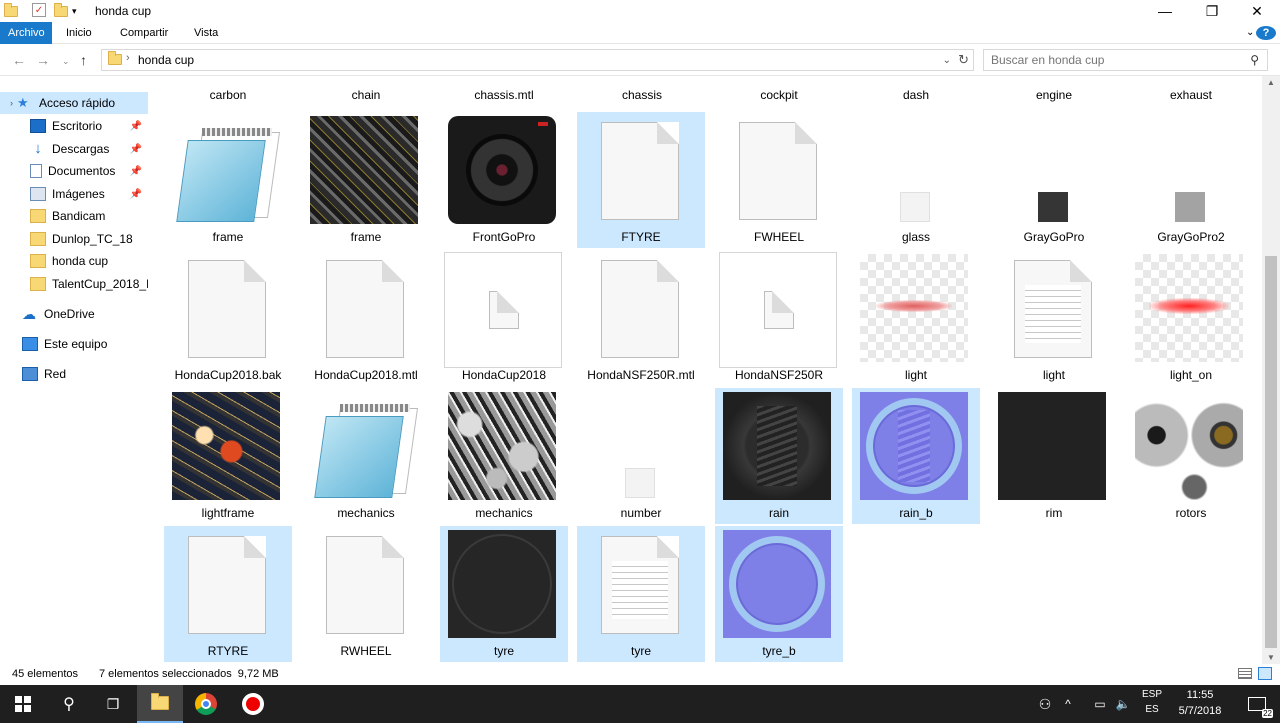 This screenshot has width=1280, height=723. I want to click on file-item: HondaCup2018, so click(504, 318).